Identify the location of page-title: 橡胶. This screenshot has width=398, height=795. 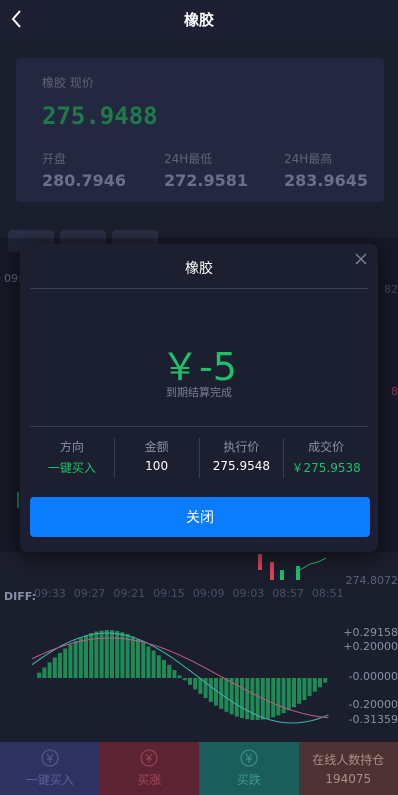
(198, 19).